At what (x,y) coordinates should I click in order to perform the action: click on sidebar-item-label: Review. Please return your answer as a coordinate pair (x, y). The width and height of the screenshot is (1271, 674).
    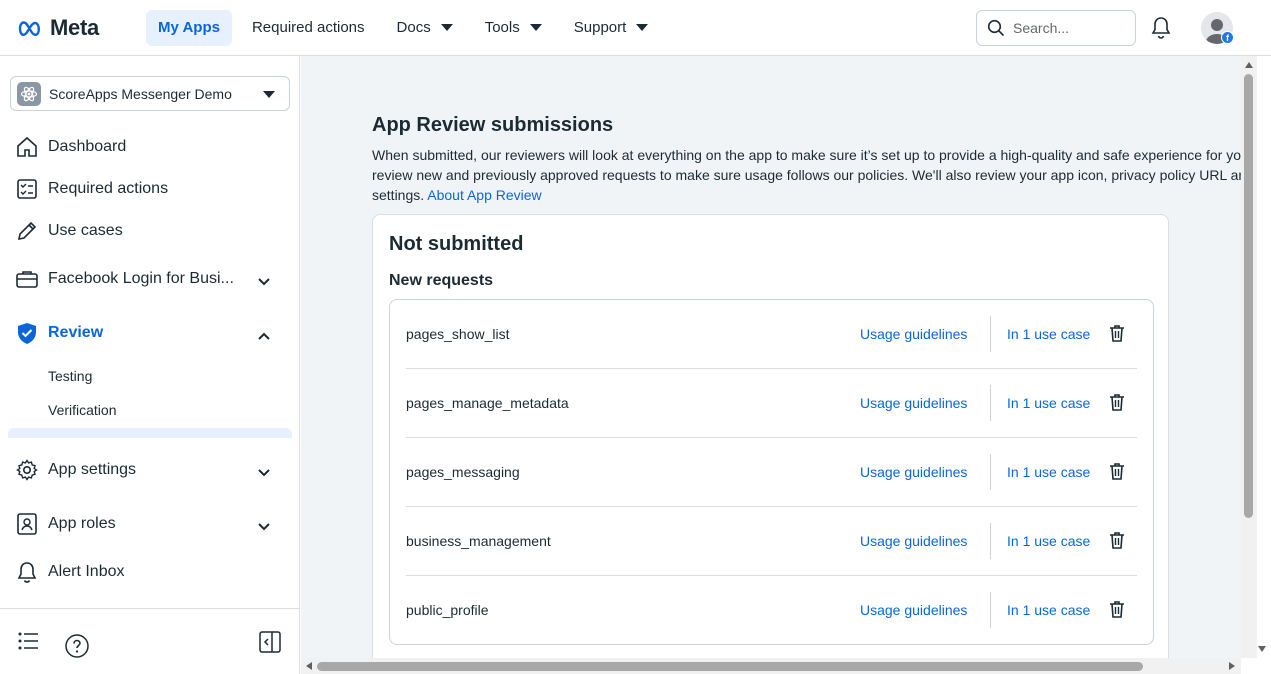
    Looking at the image, I should click on (76, 332).